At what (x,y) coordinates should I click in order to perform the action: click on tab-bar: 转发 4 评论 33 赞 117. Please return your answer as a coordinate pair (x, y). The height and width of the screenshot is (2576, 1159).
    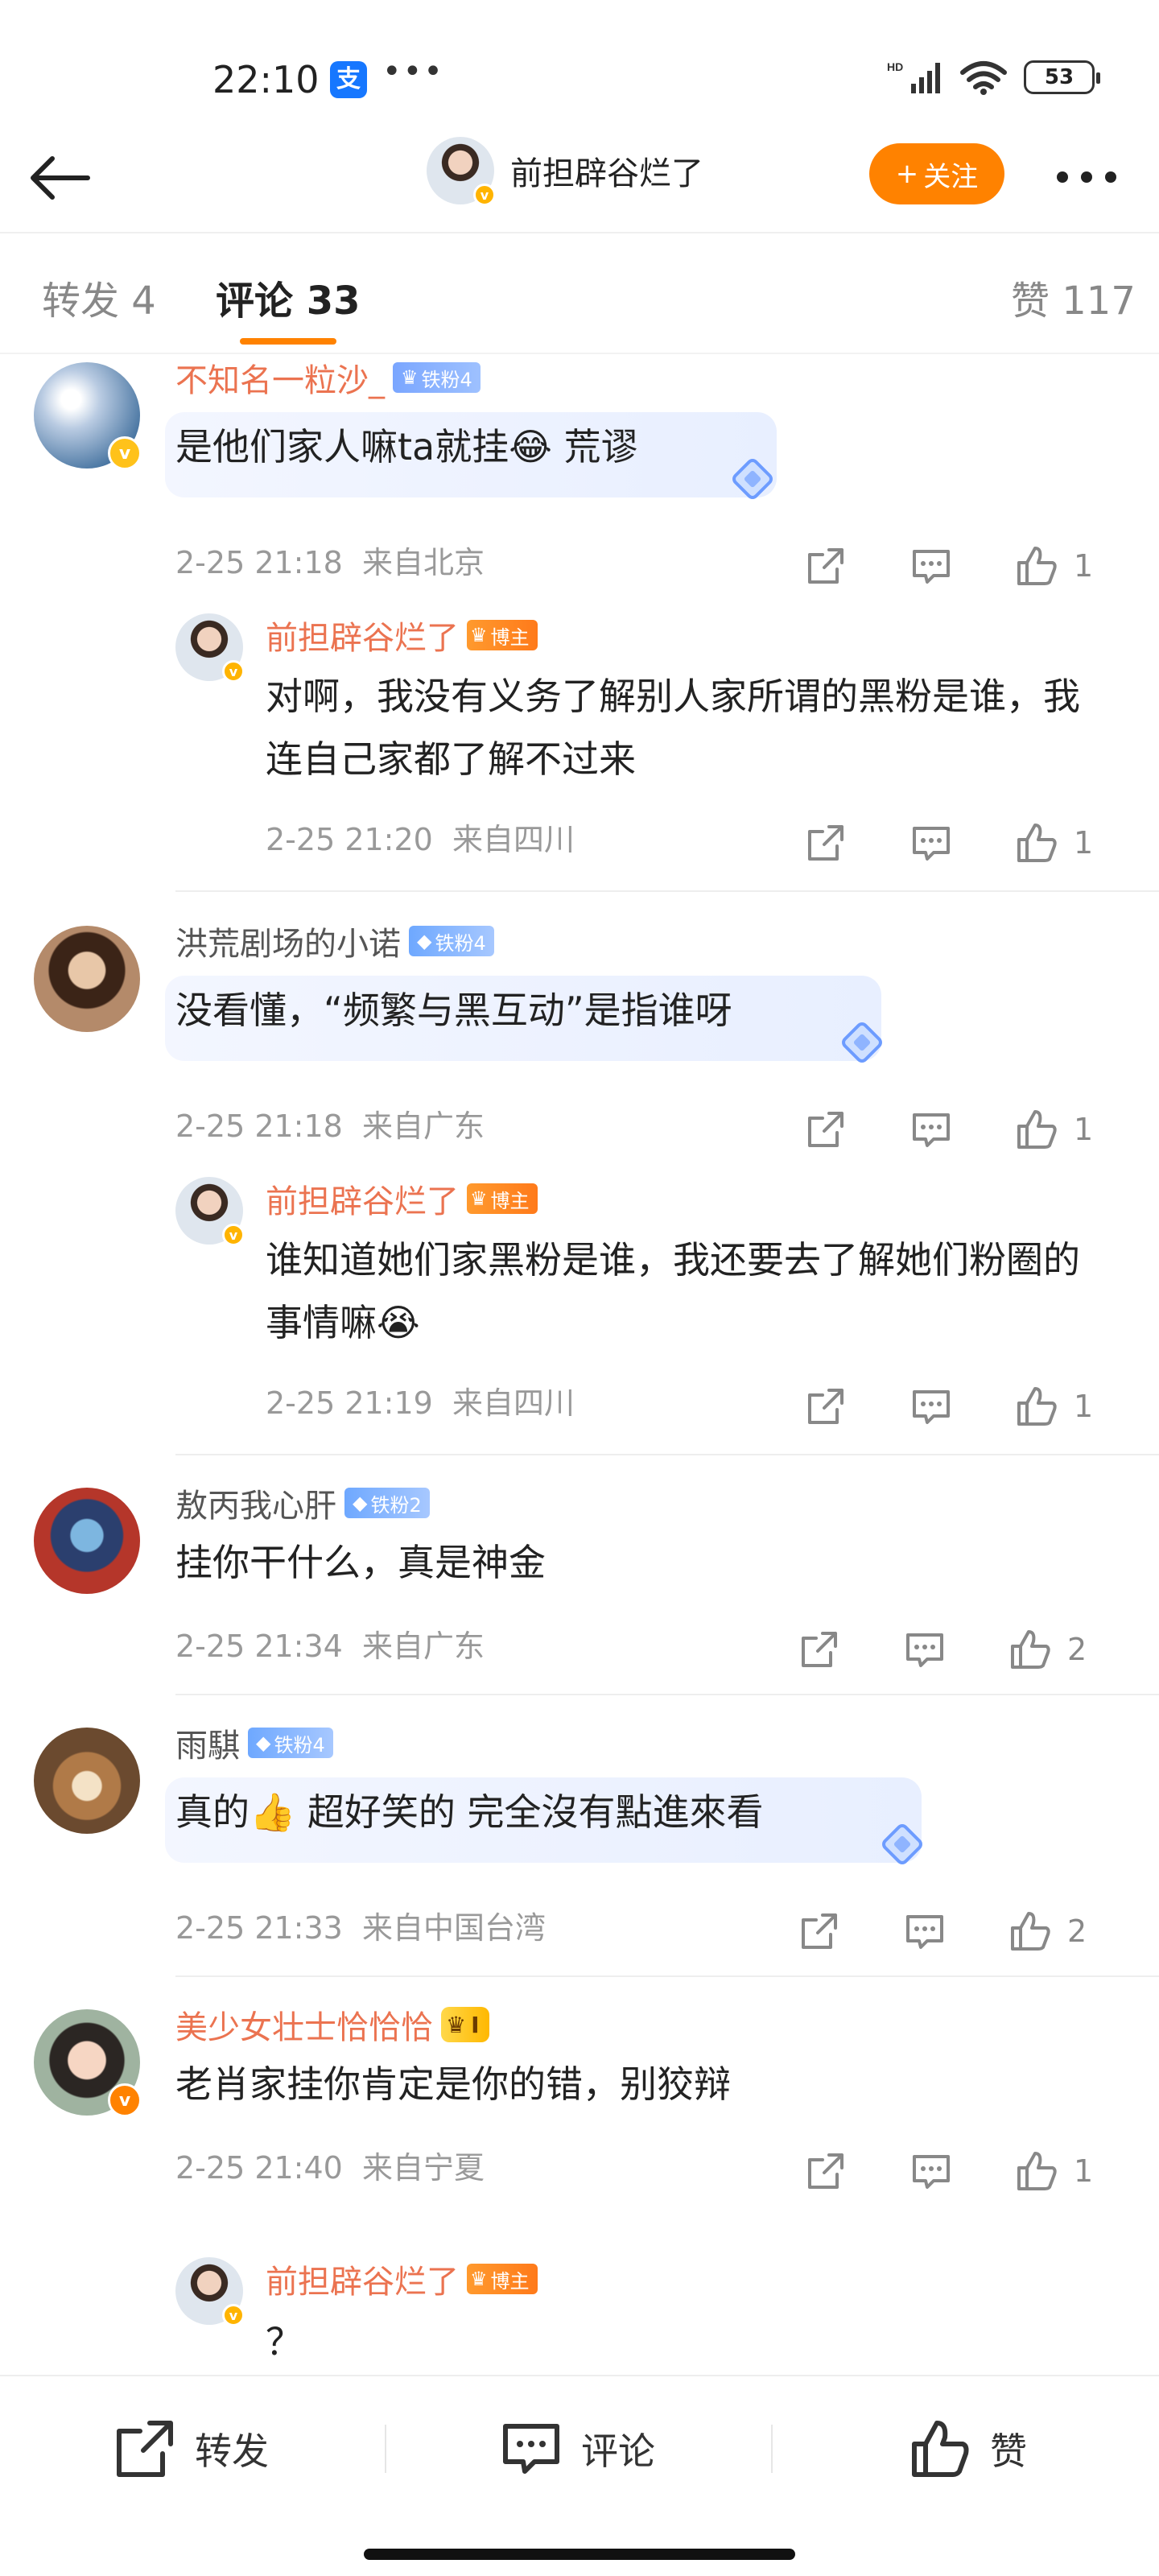
    Looking at the image, I should click on (579, 293).